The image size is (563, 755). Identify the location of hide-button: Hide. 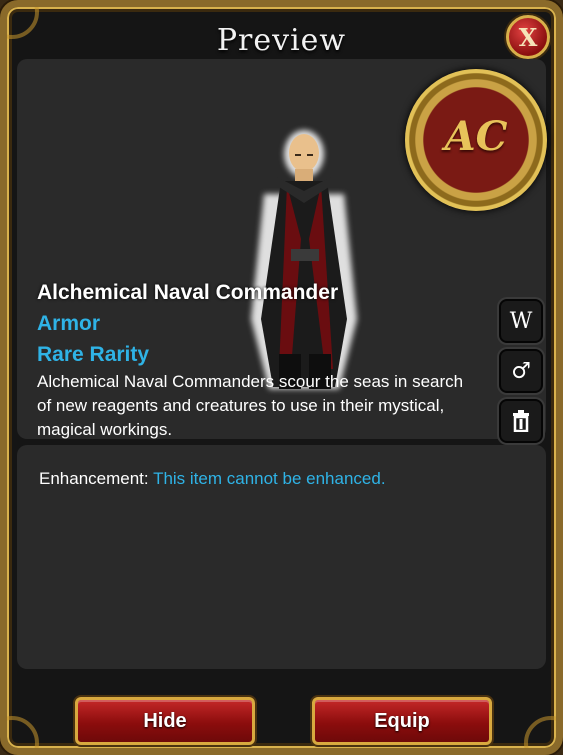
(165, 721).